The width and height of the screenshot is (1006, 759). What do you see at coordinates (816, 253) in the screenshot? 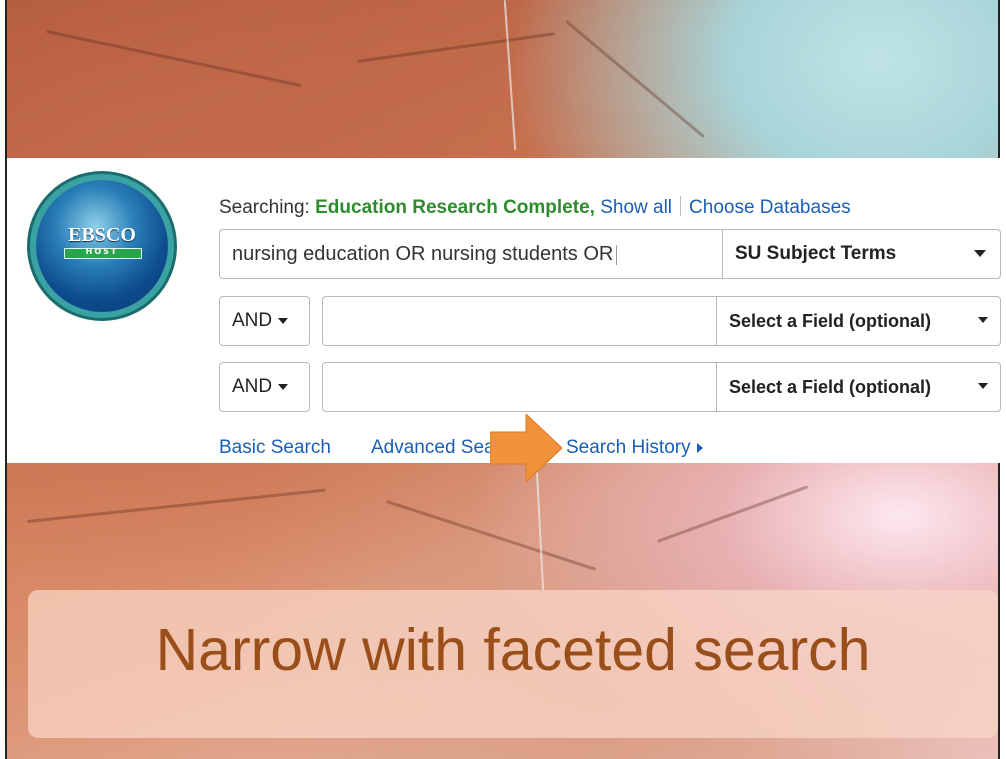
I see `field-select-1-value: SU Subject Terms` at bounding box center [816, 253].